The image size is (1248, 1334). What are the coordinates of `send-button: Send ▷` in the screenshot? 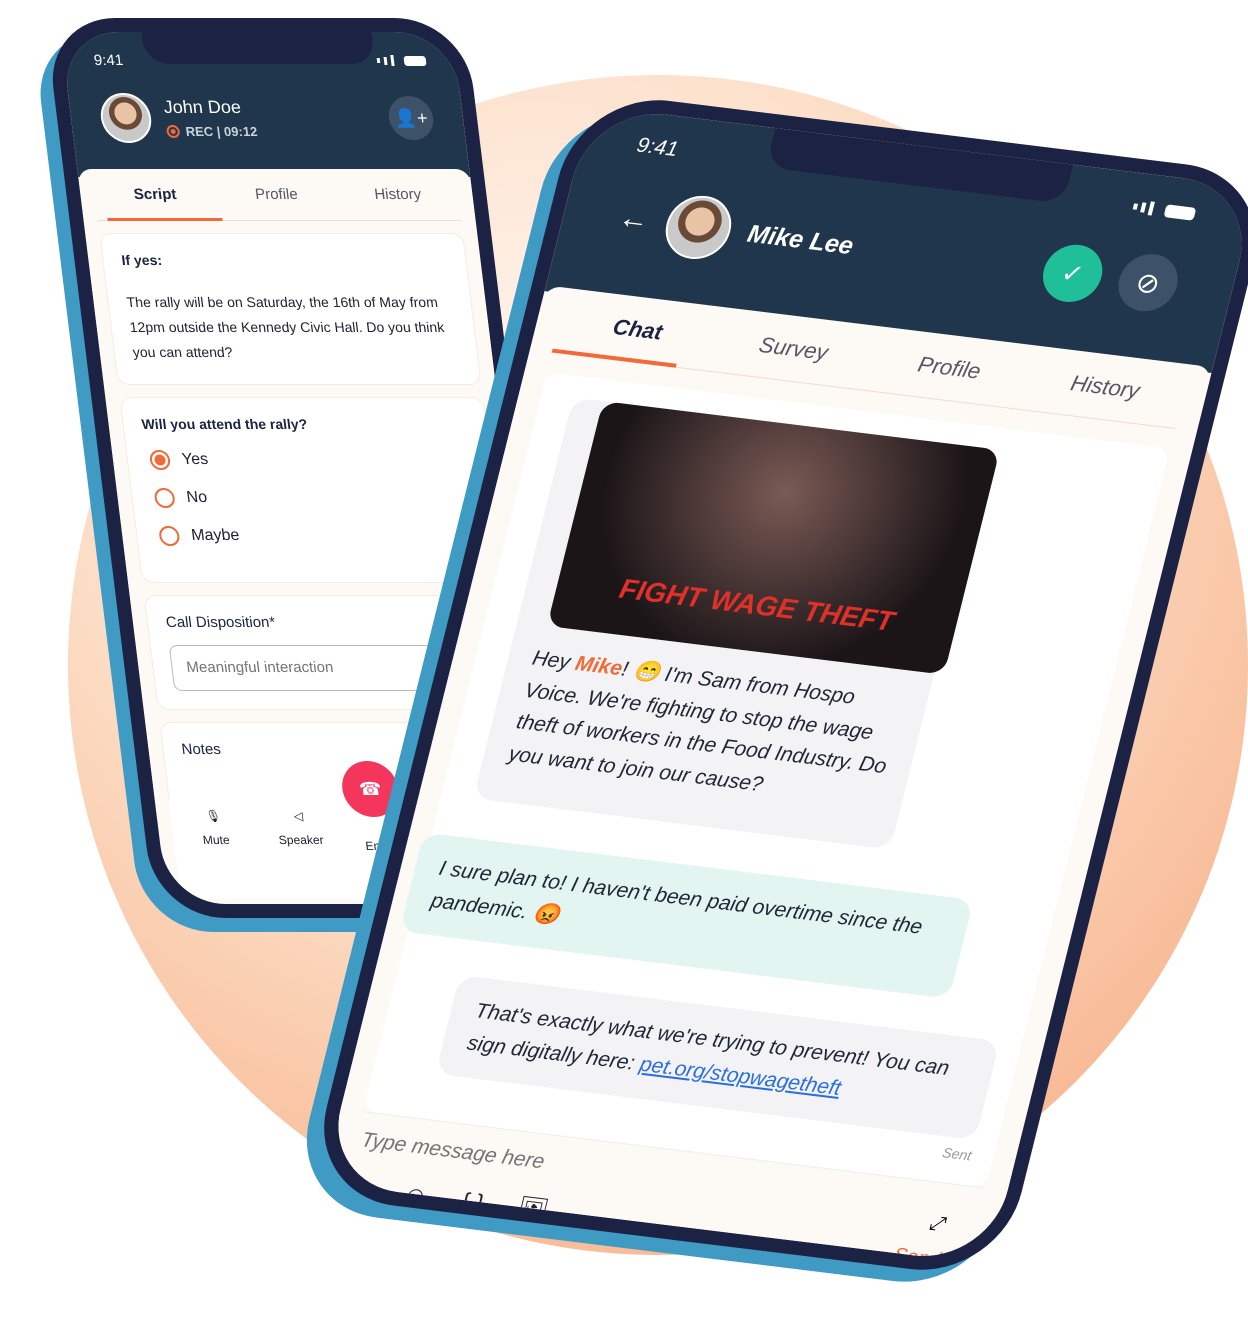 It's located at (927, 1254).